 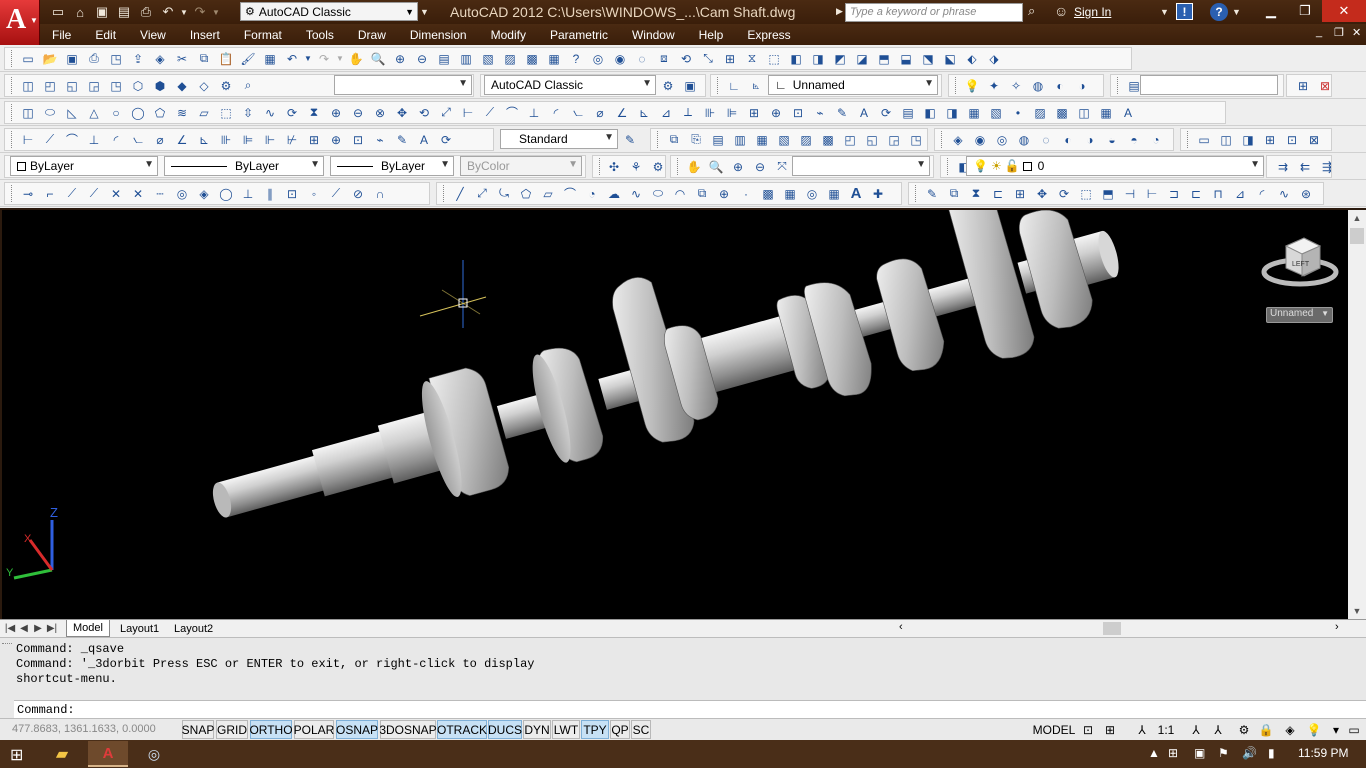 What do you see at coordinates (182, 194) in the screenshot?
I see `snap-center-icon: ◎` at bounding box center [182, 194].